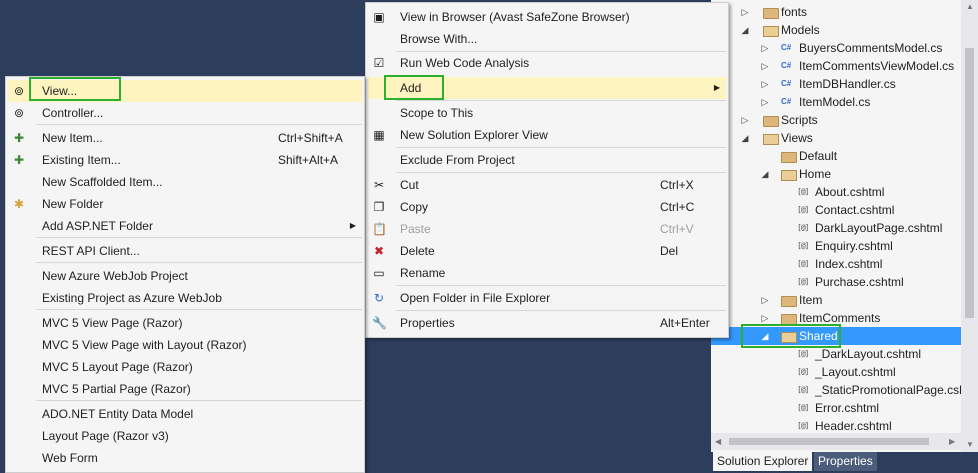 The image size is (978, 473). Describe the element at coordinates (547, 229) in the screenshot. I see `context-menu-item-paste: 📋 Paste Ctrl+V` at that location.